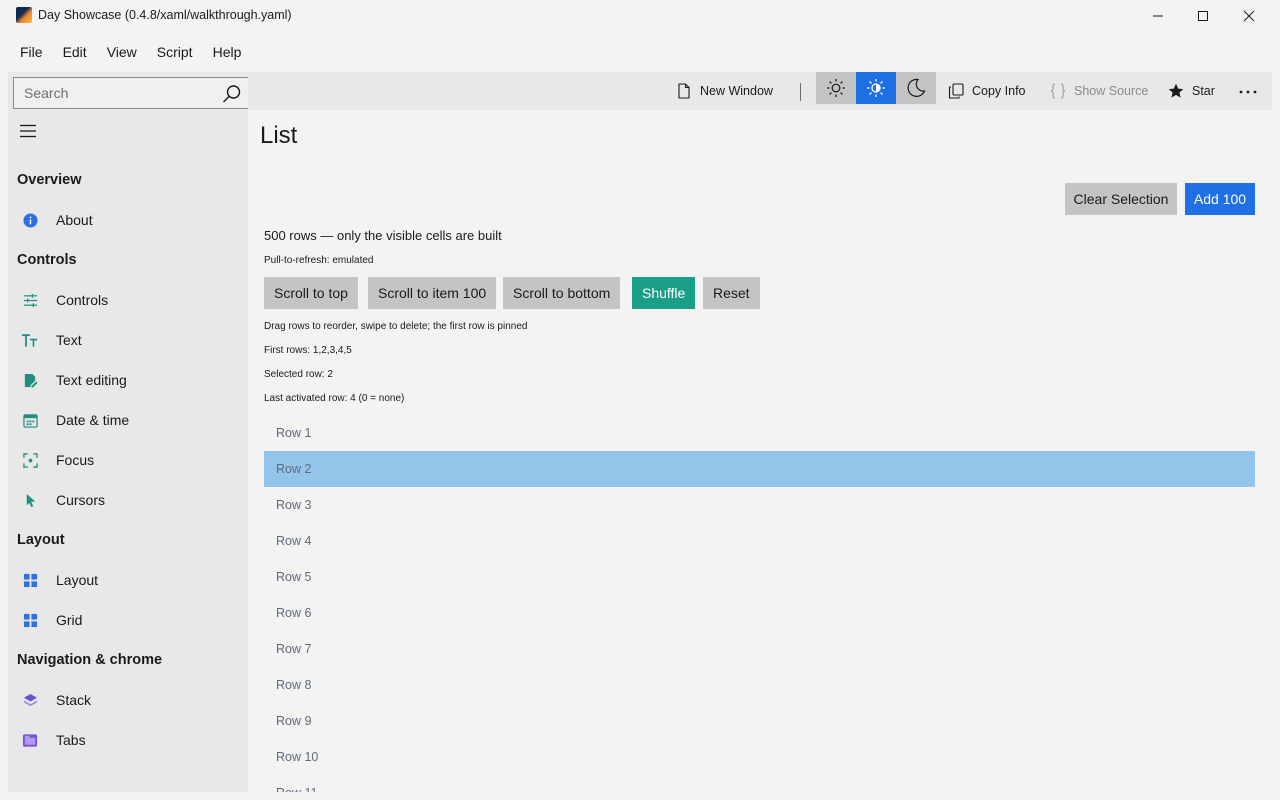 Image resolution: width=1280 pixels, height=800 pixels. Describe the element at coordinates (175, 52) in the screenshot. I see `menu-script: Script` at that location.